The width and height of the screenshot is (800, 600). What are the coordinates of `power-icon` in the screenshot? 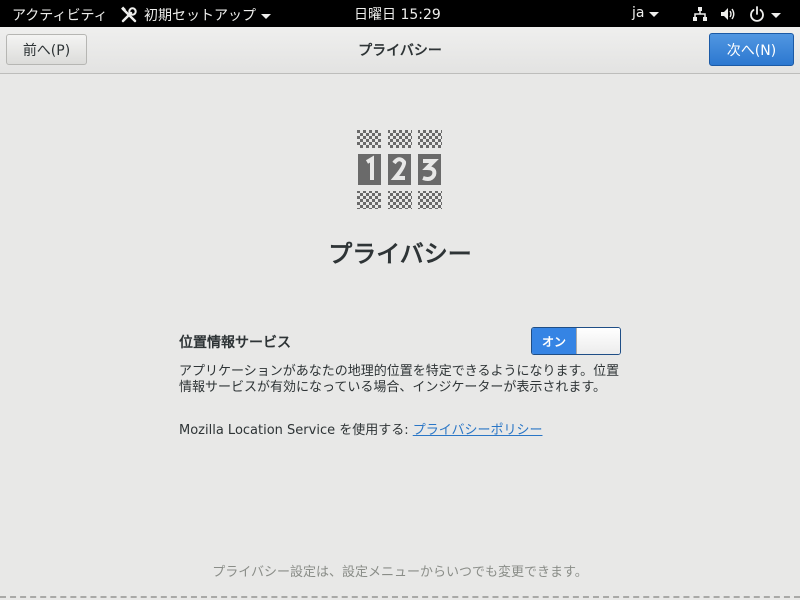 It's located at (757, 14).